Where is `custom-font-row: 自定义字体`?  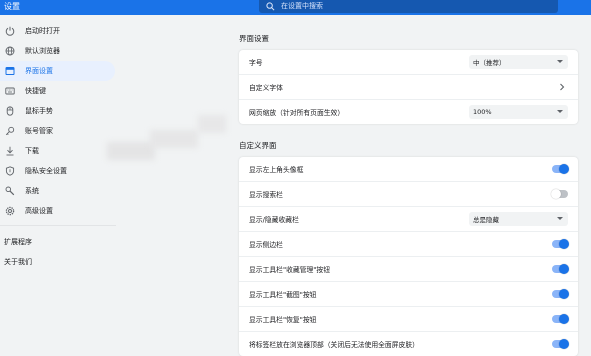 custom-font-row: 自定义字体 is located at coordinates (408, 87).